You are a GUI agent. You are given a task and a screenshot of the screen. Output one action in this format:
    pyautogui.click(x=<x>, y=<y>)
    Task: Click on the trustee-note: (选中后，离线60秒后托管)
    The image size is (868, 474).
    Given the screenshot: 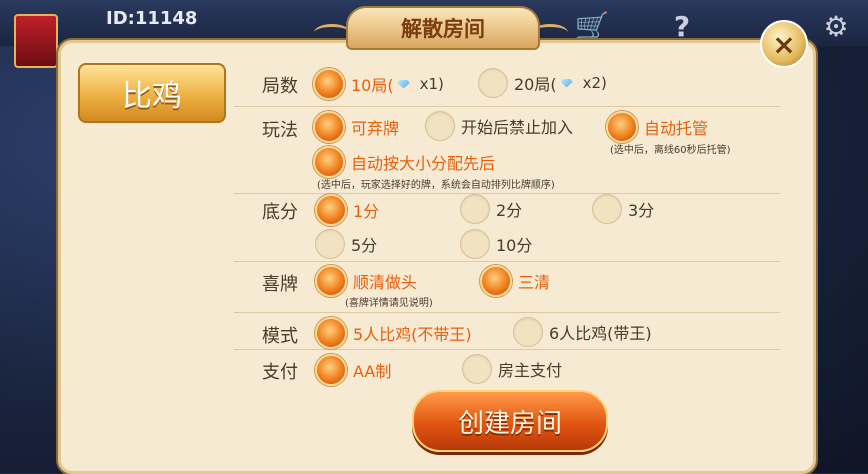 What is the action you would take?
    pyautogui.click(x=670, y=150)
    